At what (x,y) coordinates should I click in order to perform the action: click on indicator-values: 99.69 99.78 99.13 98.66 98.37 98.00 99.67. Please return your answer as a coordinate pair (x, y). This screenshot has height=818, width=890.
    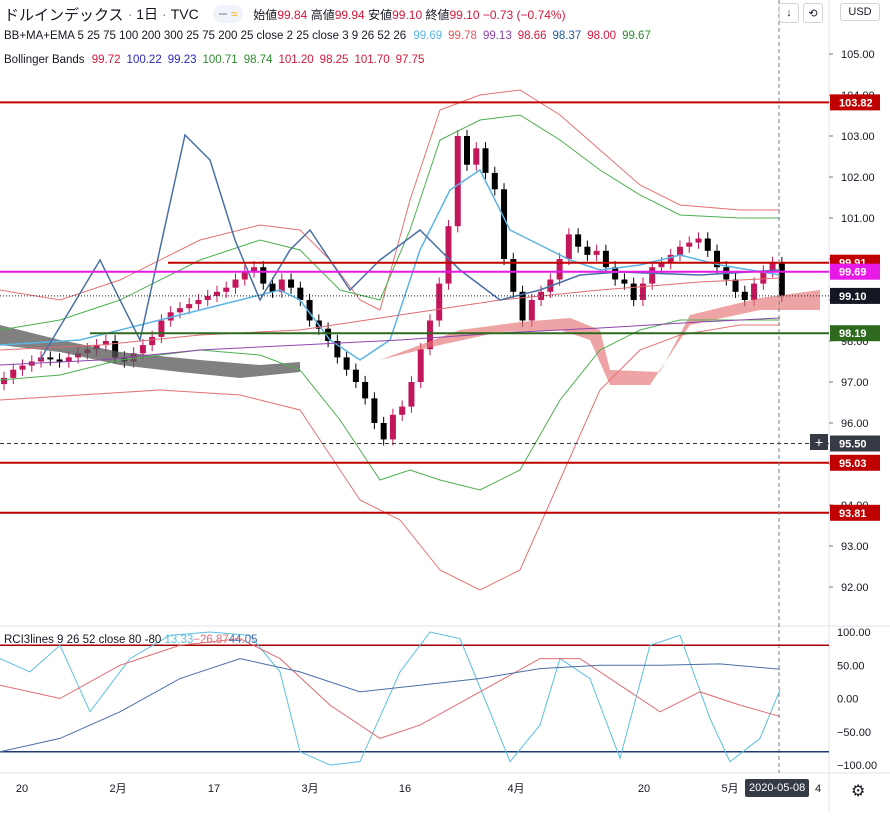
    Looking at the image, I should click on (534, 36).